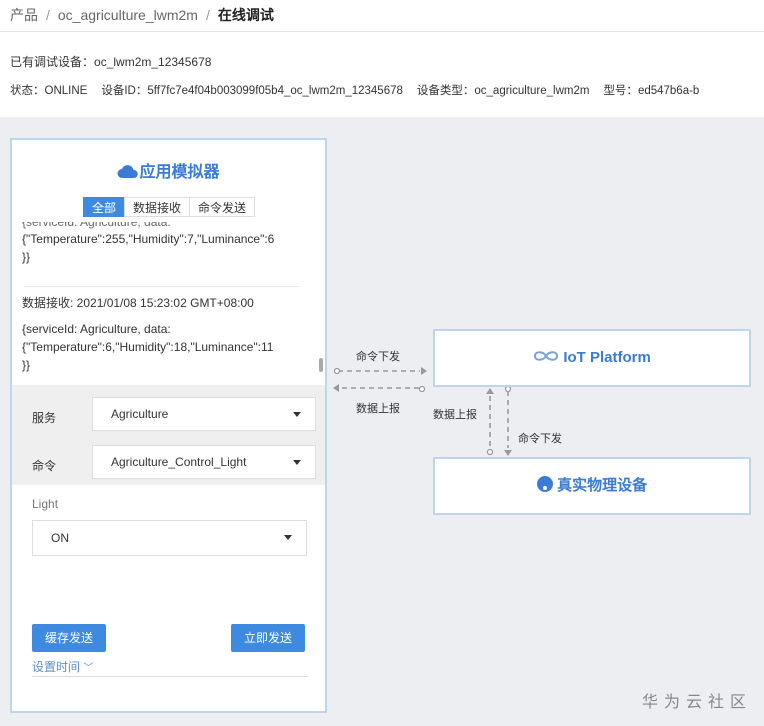  What do you see at coordinates (592, 486) in the screenshot?
I see `physical-device-box: 真实物理设备` at bounding box center [592, 486].